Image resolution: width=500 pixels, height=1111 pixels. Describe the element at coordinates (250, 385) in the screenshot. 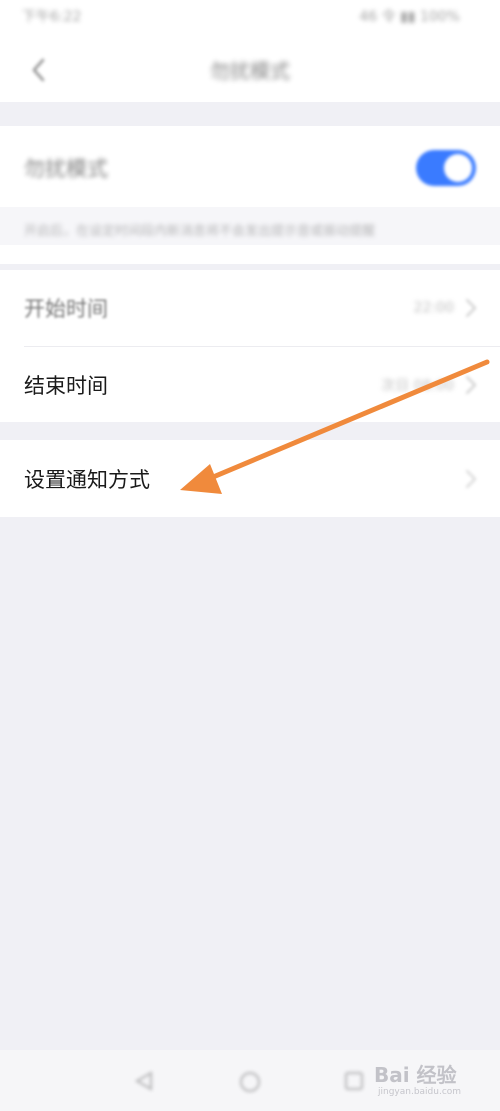

I see `end-time-row: 结束时间 次日 08:00` at that location.